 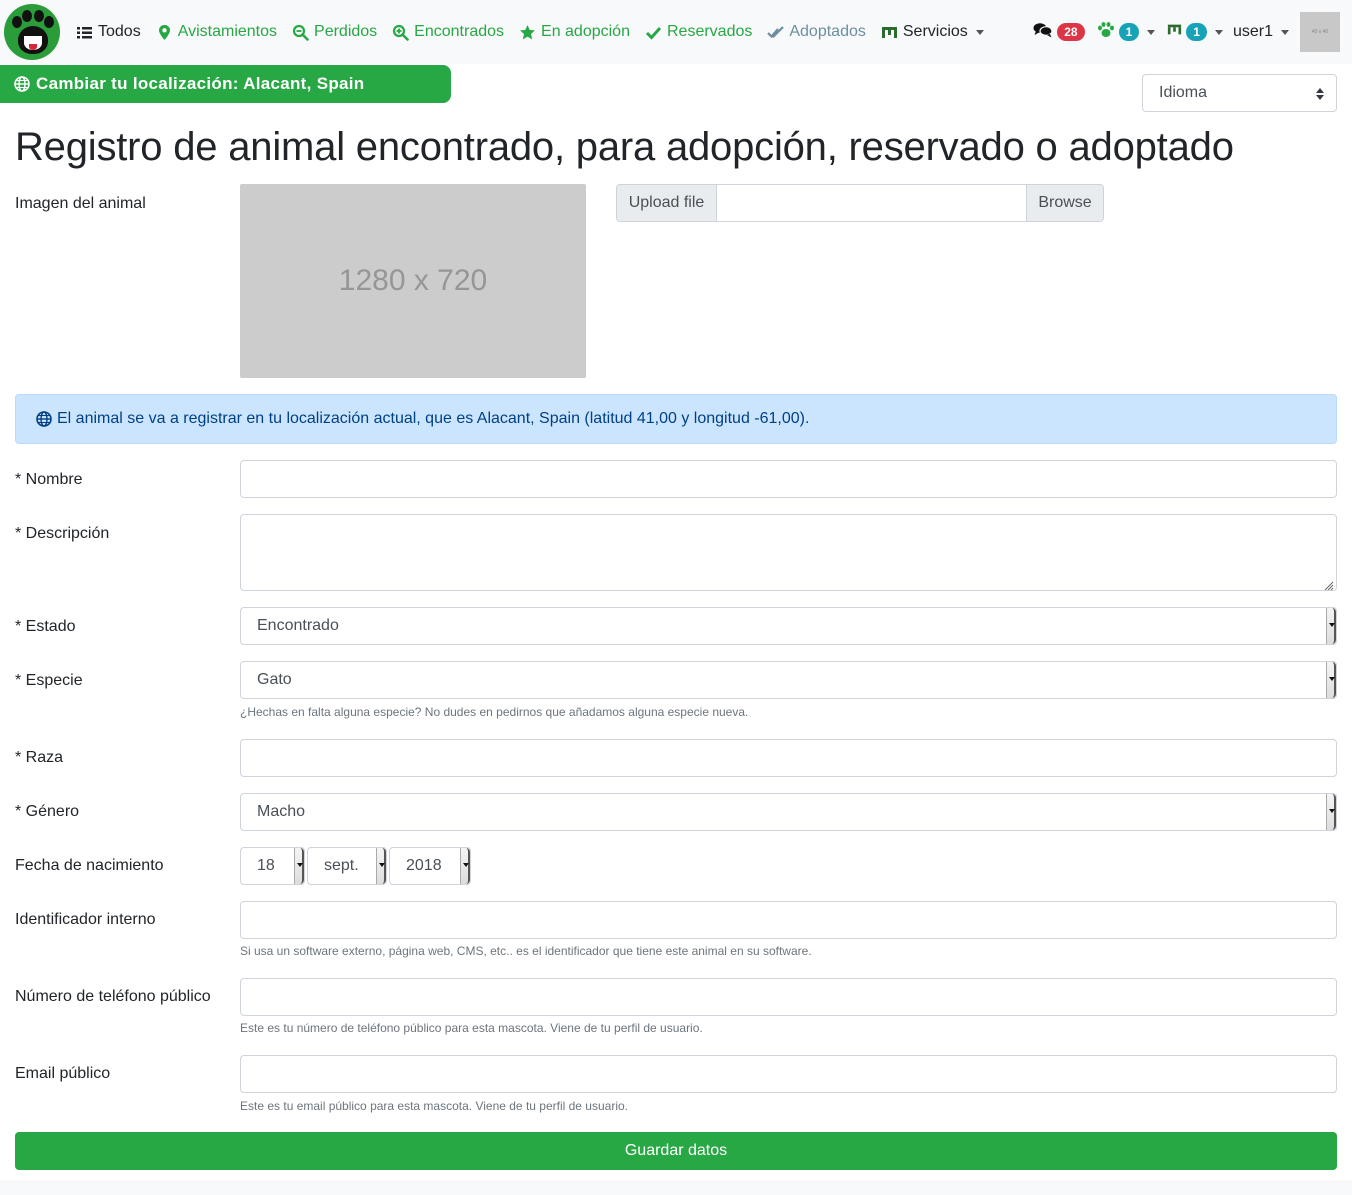 I want to click on status-label: * Estado, so click(x=45, y=626).